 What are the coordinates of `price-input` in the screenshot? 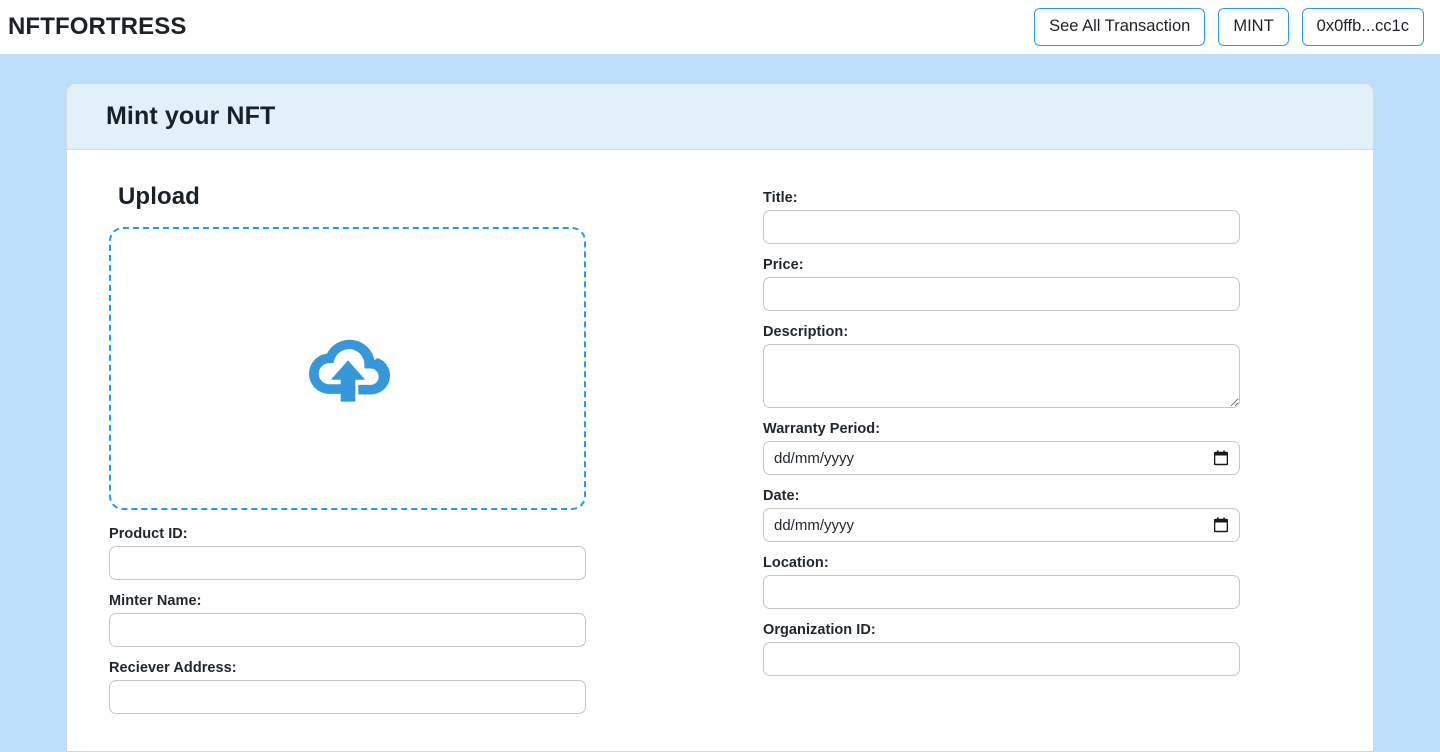 It's located at (1001, 294).